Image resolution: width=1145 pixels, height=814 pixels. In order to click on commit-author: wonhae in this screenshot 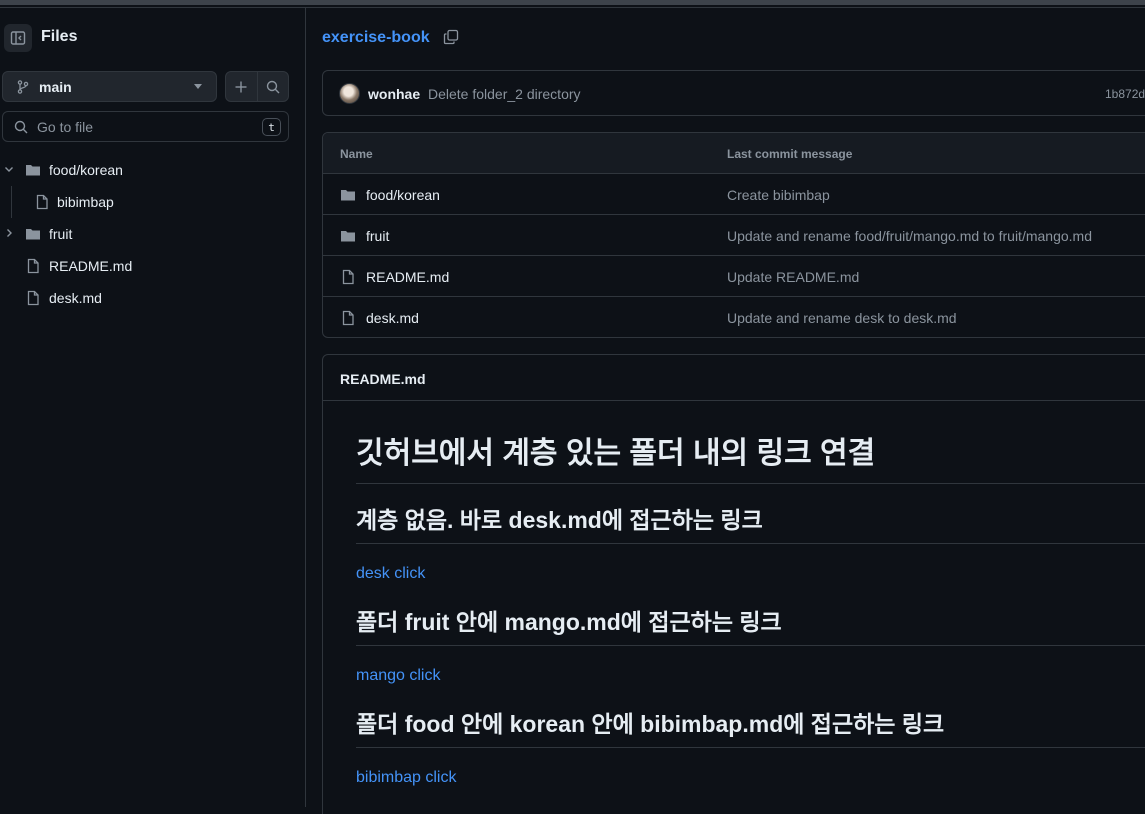, I will do `click(394, 94)`.